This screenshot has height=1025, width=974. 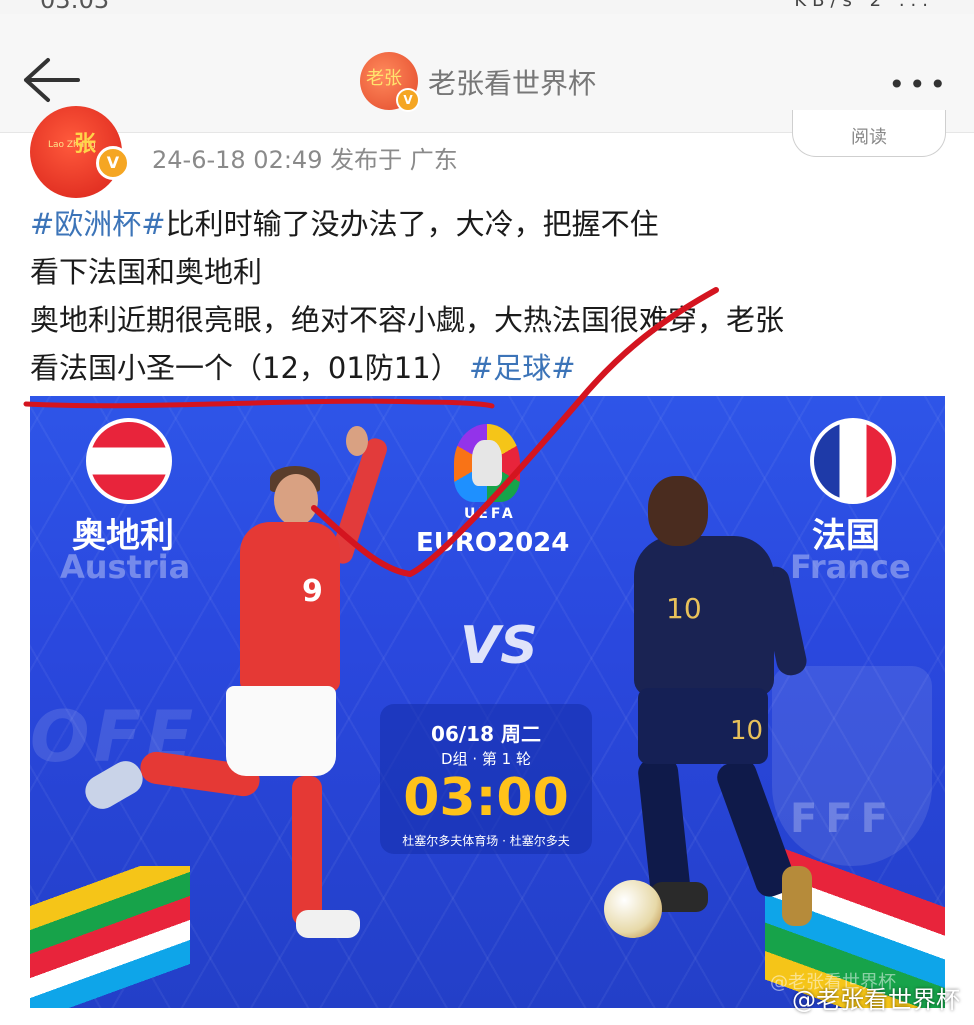 What do you see at coordinates (486, 841) in the screenshot?
I see `match-venue: 杜塞尔多夫体育场 · 杜塞尔多夫` at bounding box center [486, 841].